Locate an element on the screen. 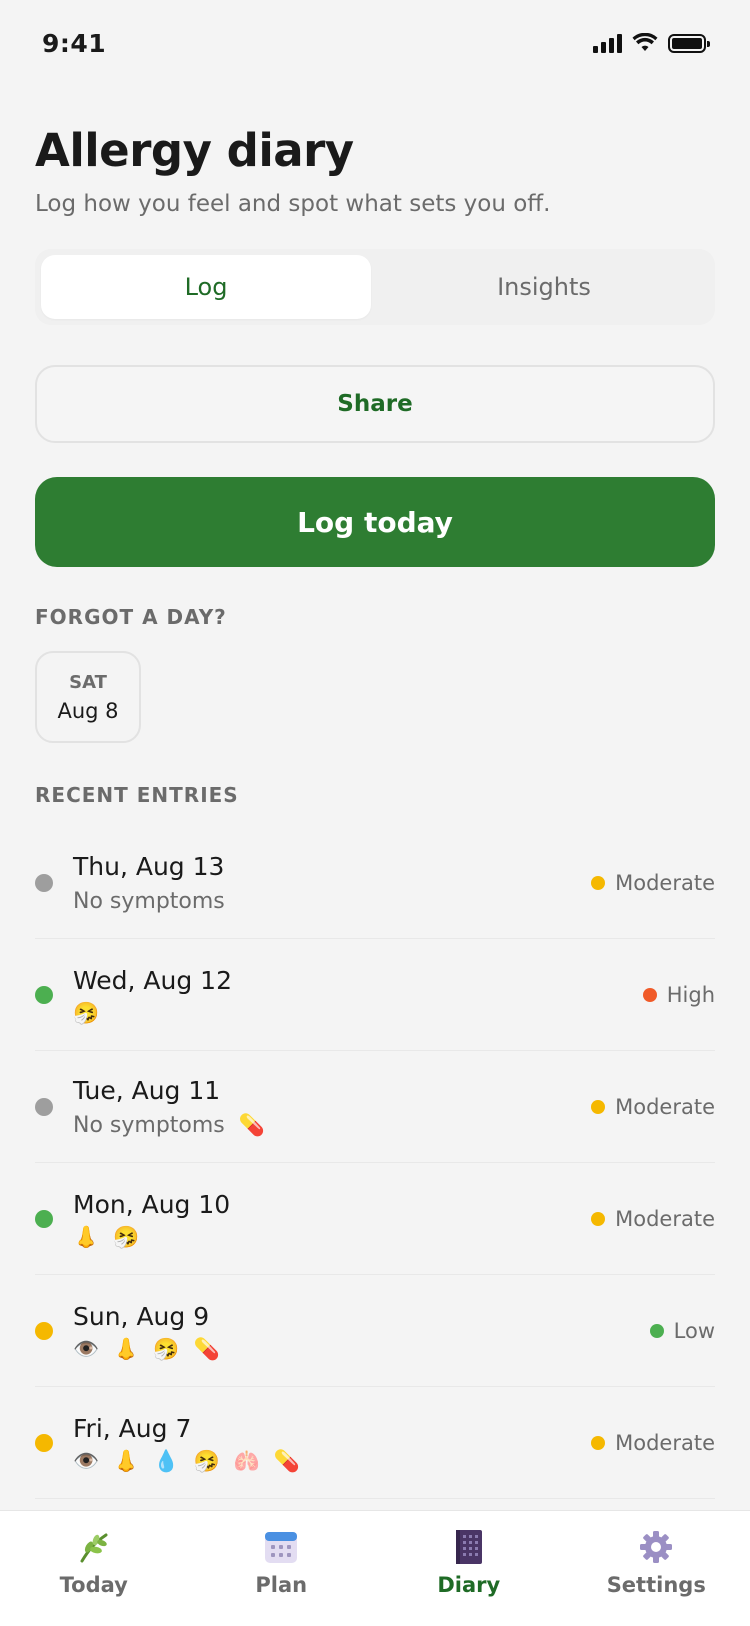  tab-diary: Diary is located at coordinates (469, 1568).